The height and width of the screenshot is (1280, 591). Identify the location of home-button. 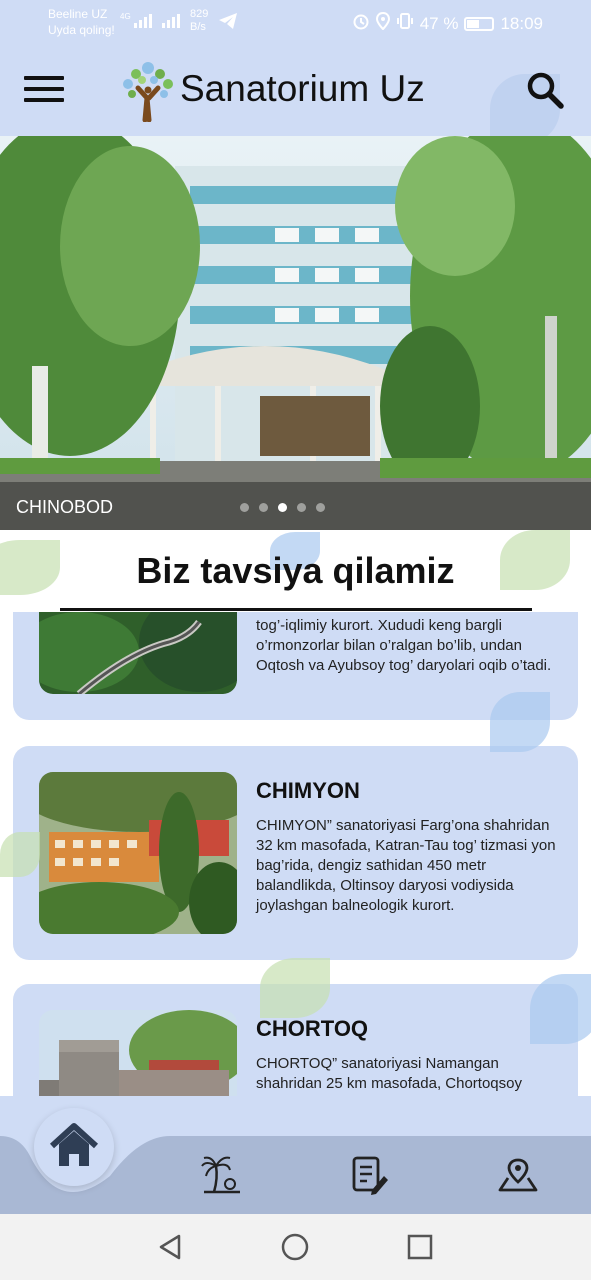
(74, 1147).